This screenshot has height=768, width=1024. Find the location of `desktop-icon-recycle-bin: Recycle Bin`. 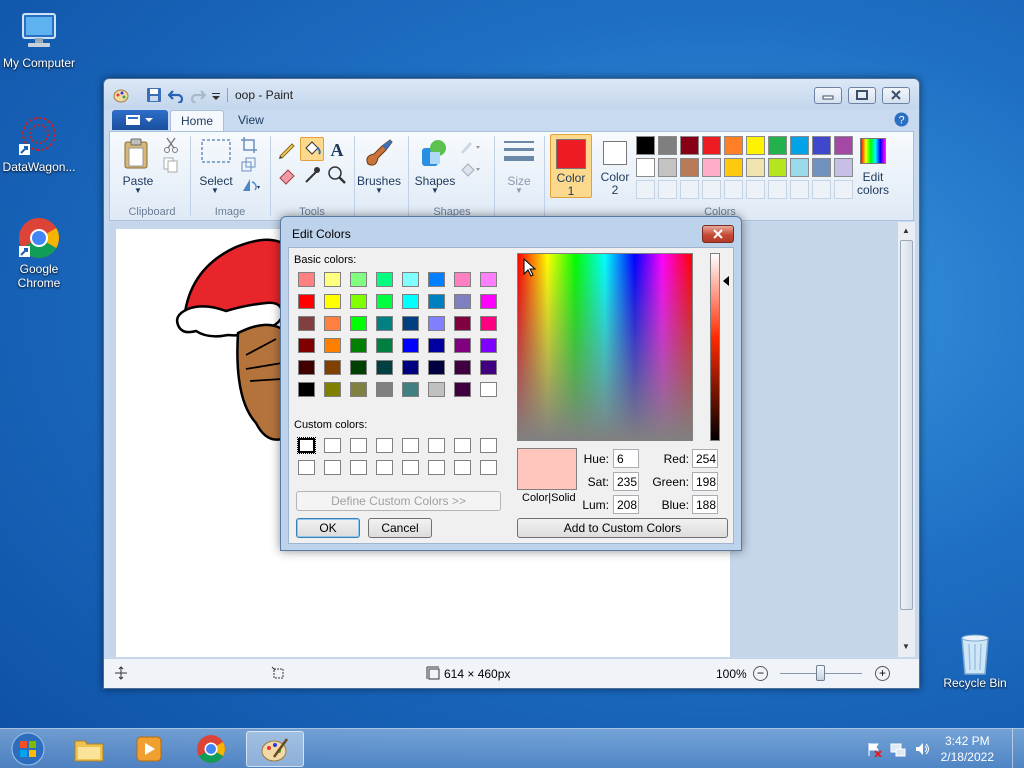

desktop-icon-recycle-bin: Recycle Bin is located at coordinates (975, 660).